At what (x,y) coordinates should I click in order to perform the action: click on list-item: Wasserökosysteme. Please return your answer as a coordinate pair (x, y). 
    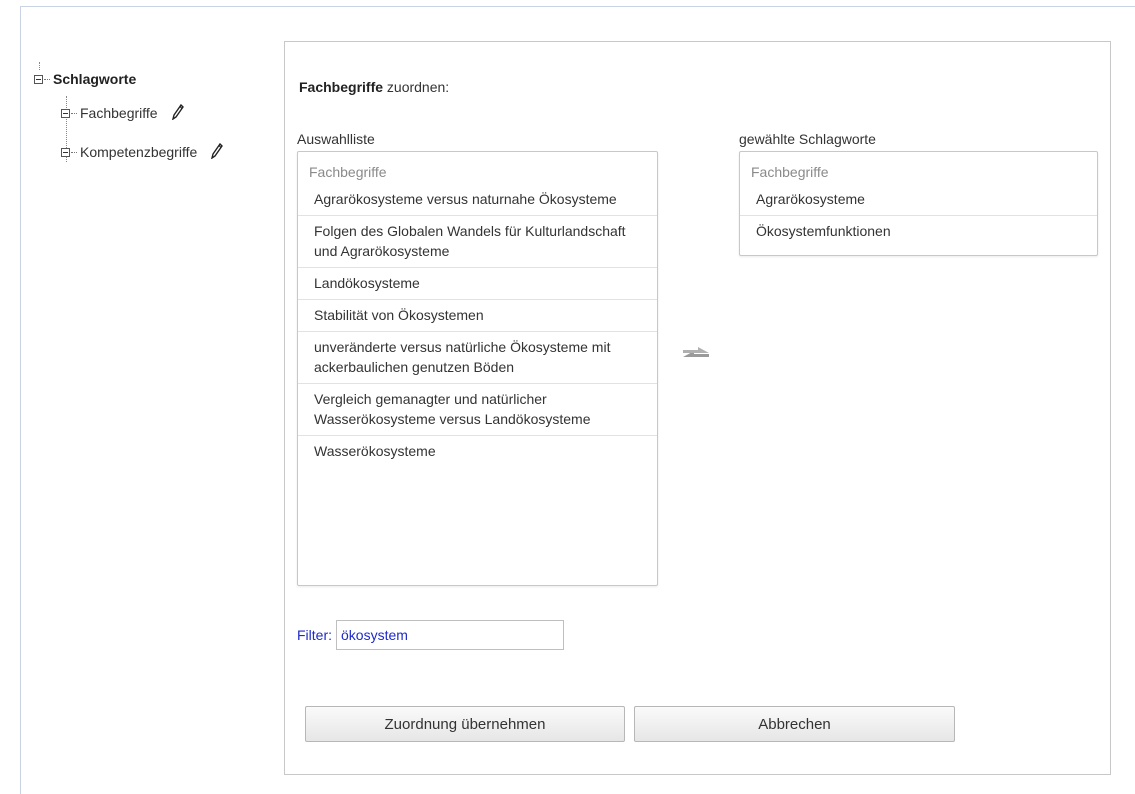
    Looking at the image, I should click on (477, 451).